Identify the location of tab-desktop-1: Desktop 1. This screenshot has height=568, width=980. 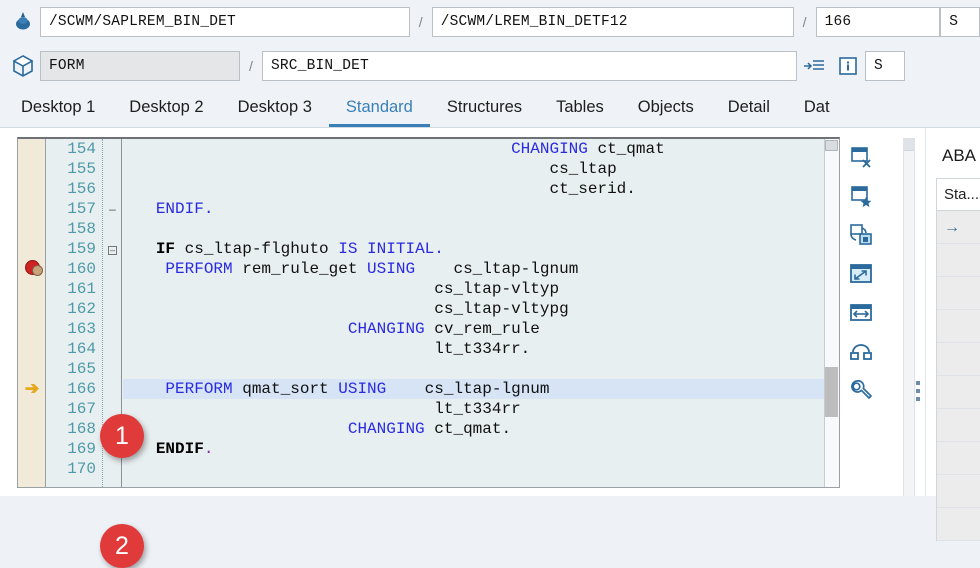
(58, 108).